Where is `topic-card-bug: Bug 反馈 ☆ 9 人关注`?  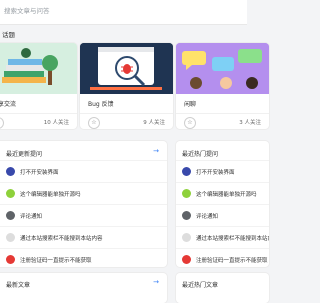
topic-card-bug: Bug 反馈 ☆ 9 人关注 is located at coordinates (126, 86).